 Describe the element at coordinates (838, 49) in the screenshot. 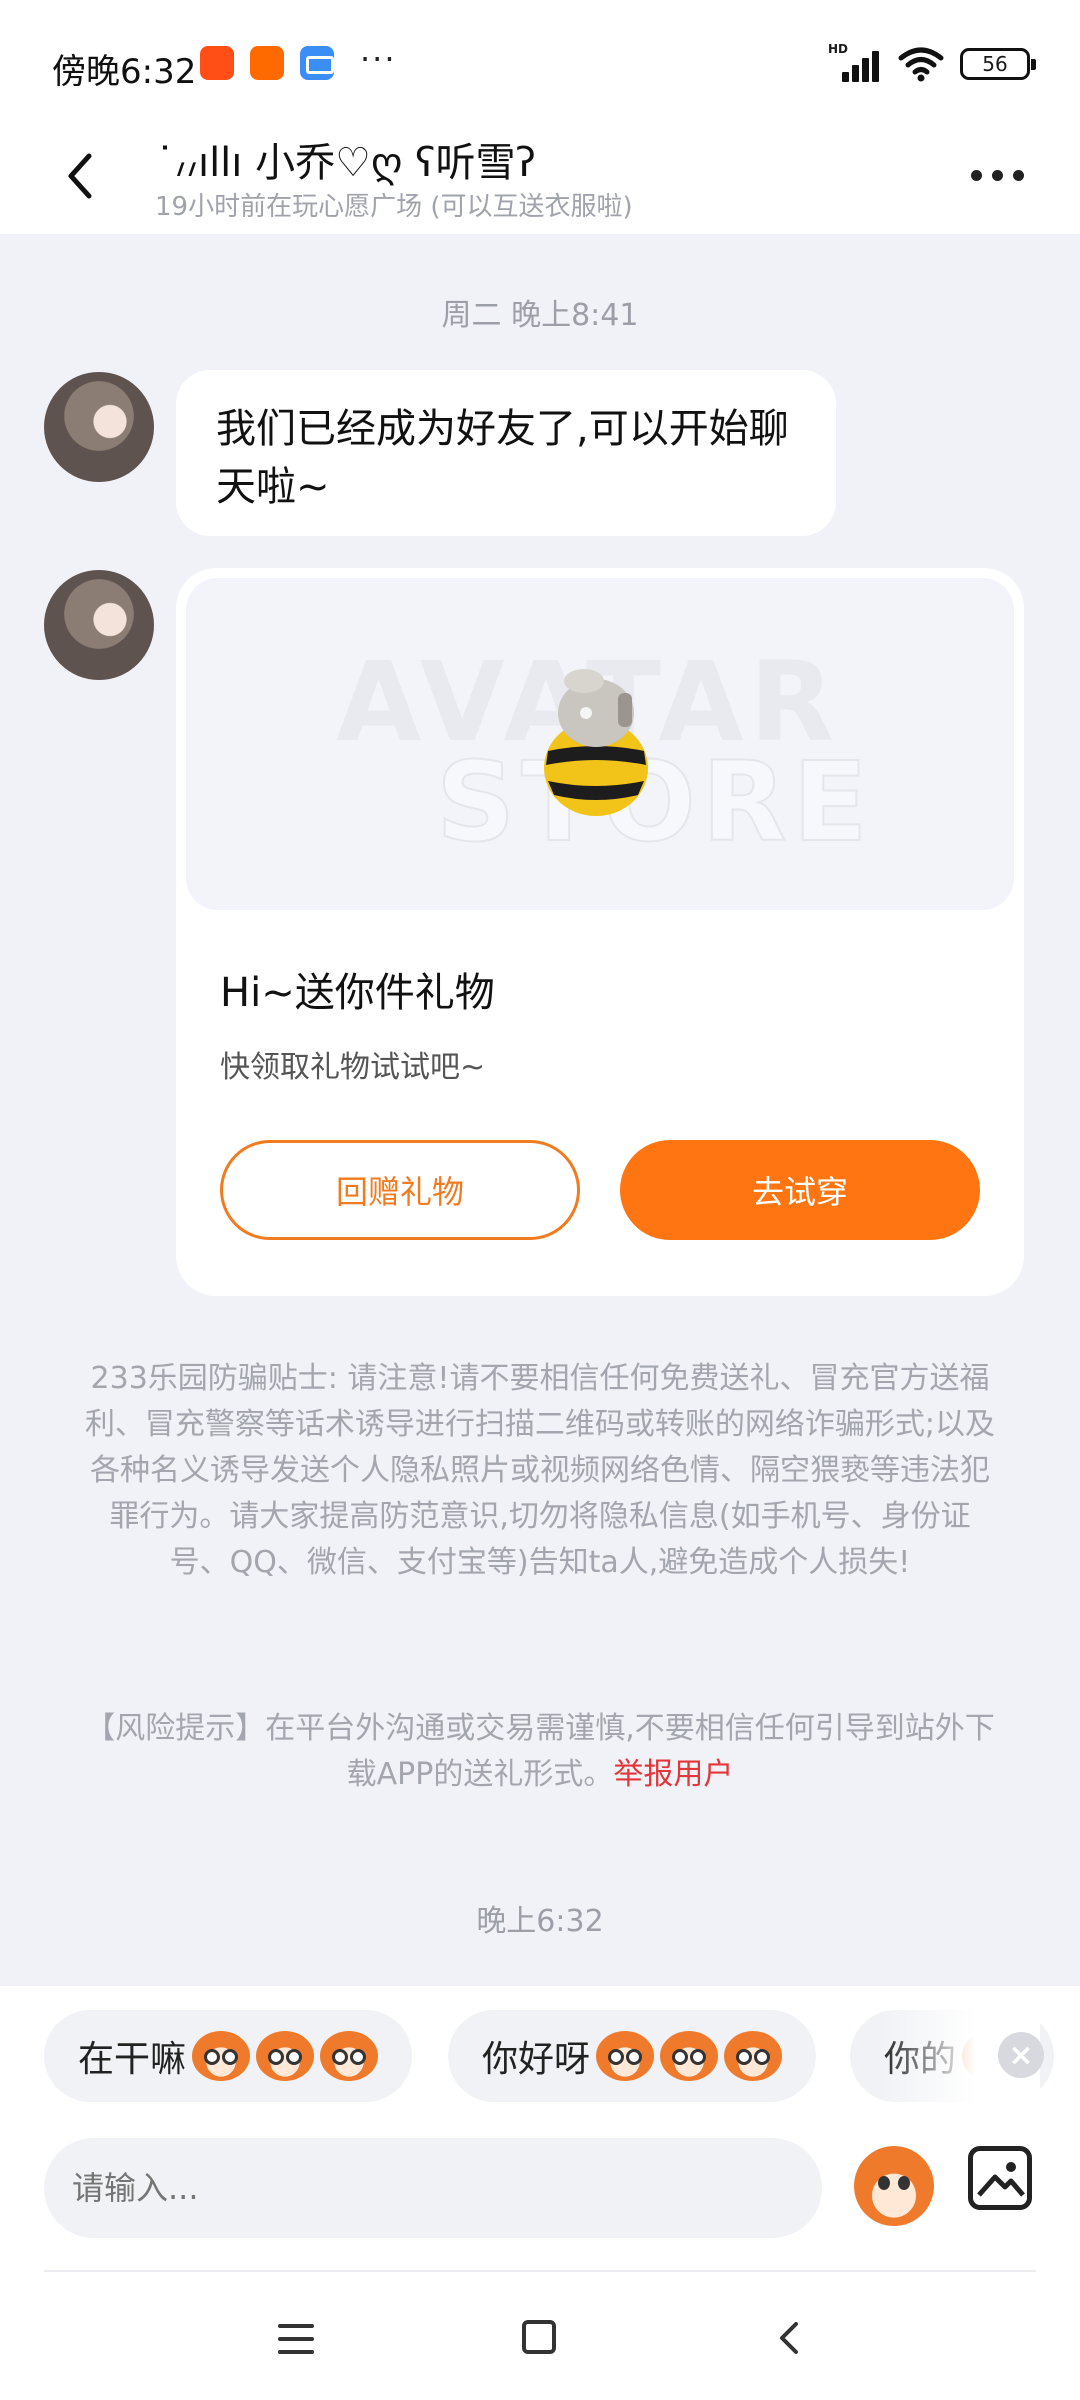

I see `hd-label: HD` at that location.